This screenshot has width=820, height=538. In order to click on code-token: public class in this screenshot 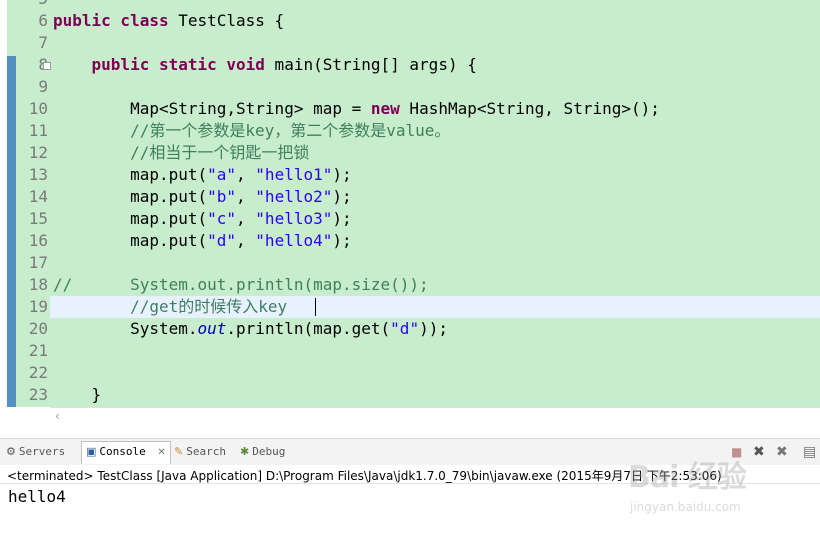, I will do `click(111, 20)`.